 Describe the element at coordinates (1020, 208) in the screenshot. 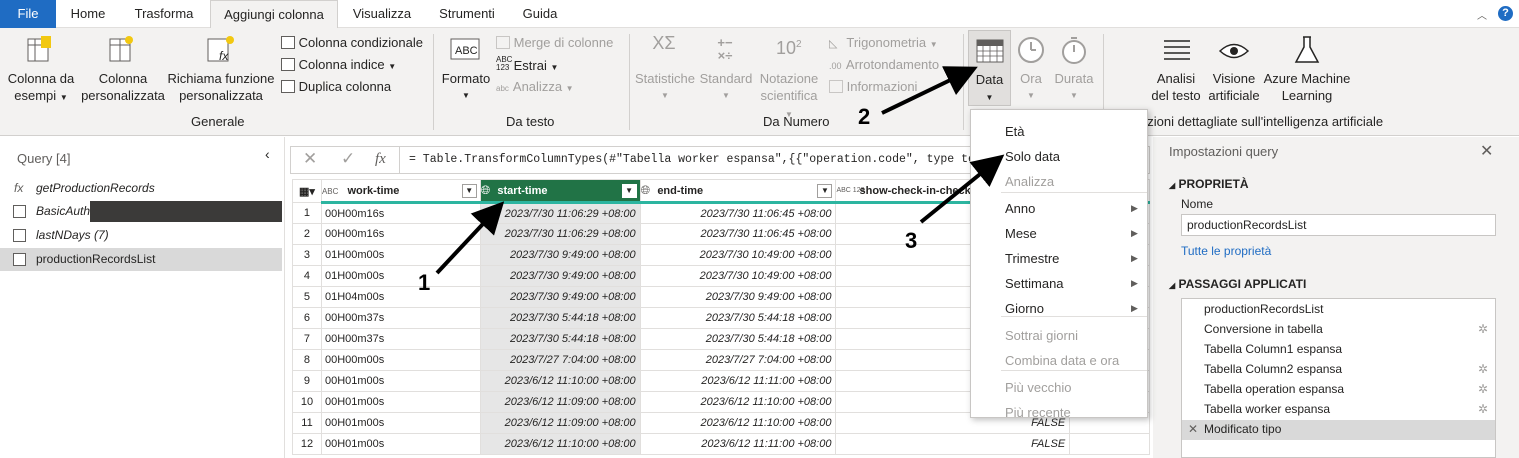

I see `menu-item: Anno` at that location.